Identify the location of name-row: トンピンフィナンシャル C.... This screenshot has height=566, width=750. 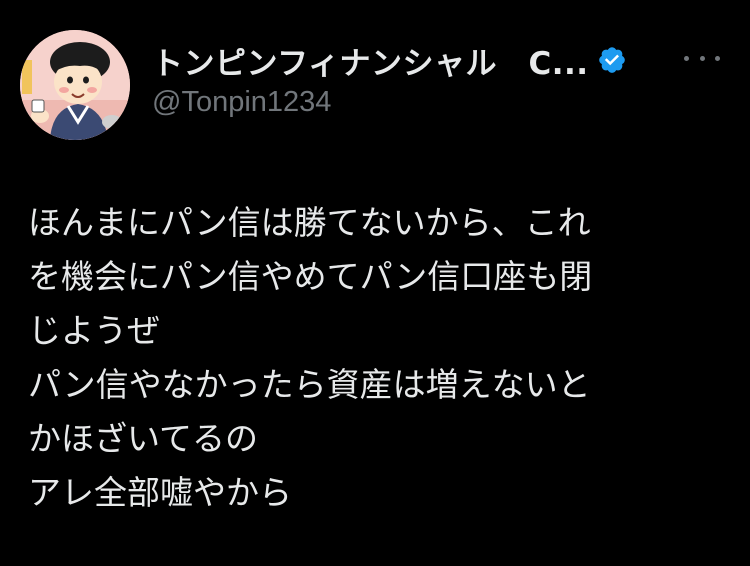
(389, 60).